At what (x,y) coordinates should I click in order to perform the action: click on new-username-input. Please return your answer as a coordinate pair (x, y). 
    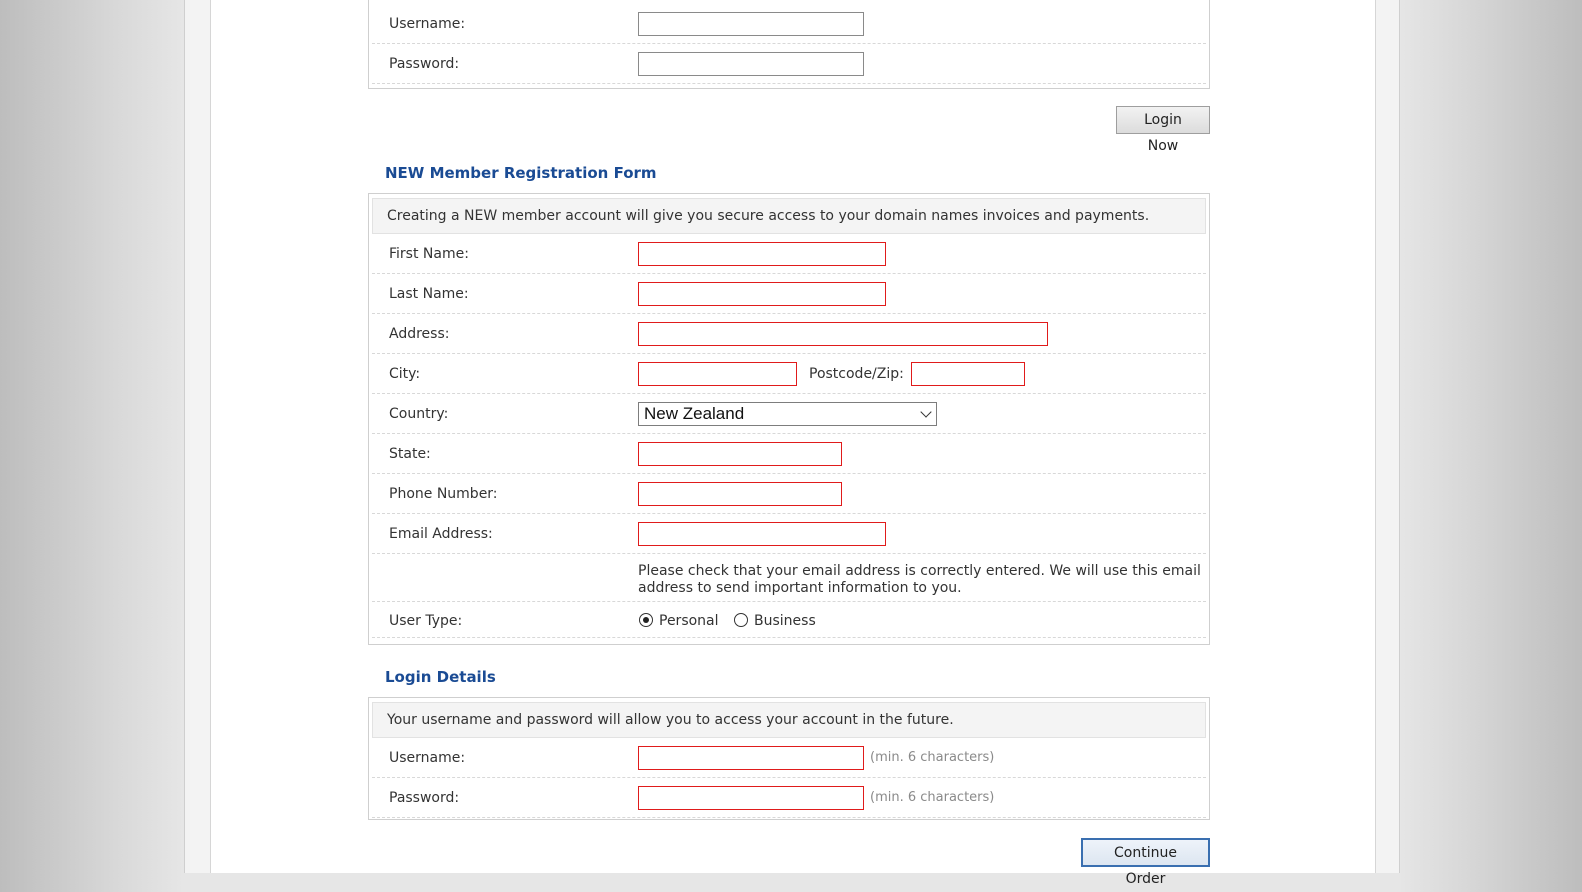
    Looking at the image, I should click on (751, 758).